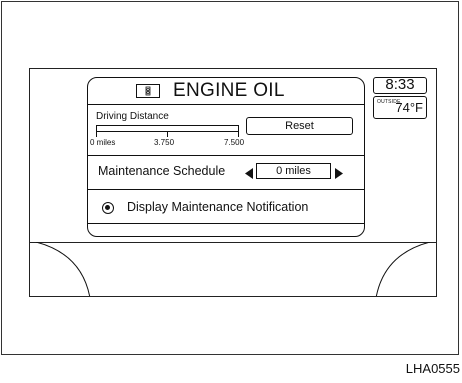  I want to click on maintenance-schedule-label: Maintenance Schedule, so click(162, 171).